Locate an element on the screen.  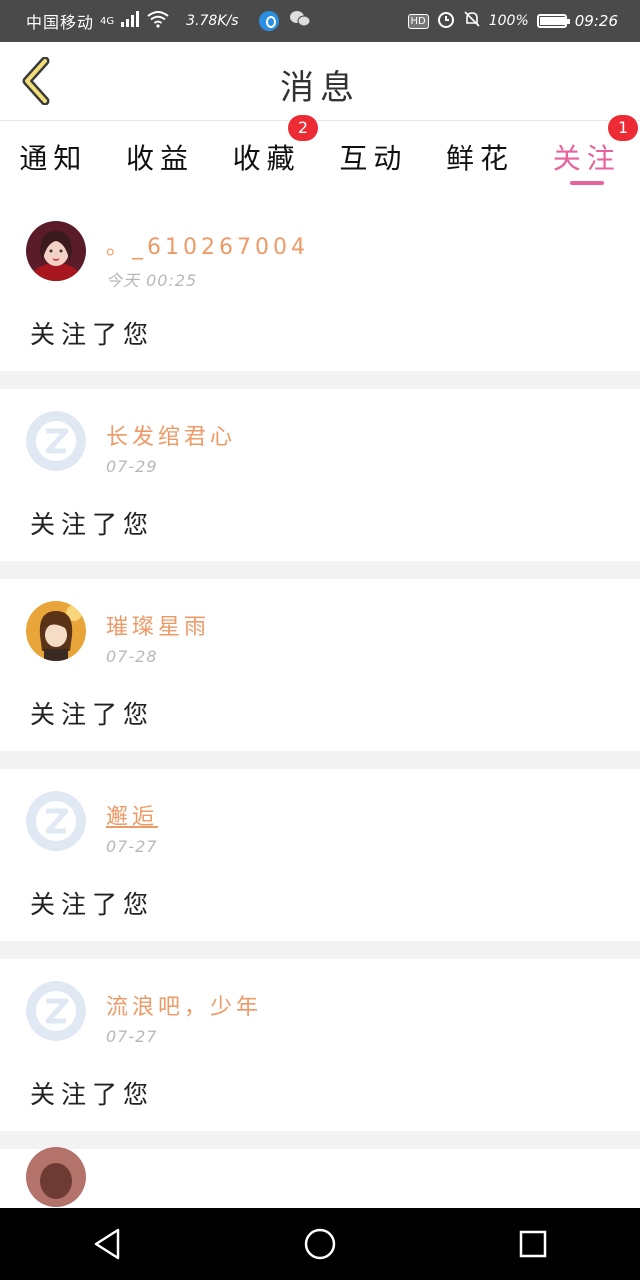
app-notification-icon is located at coordinates (268, 21).